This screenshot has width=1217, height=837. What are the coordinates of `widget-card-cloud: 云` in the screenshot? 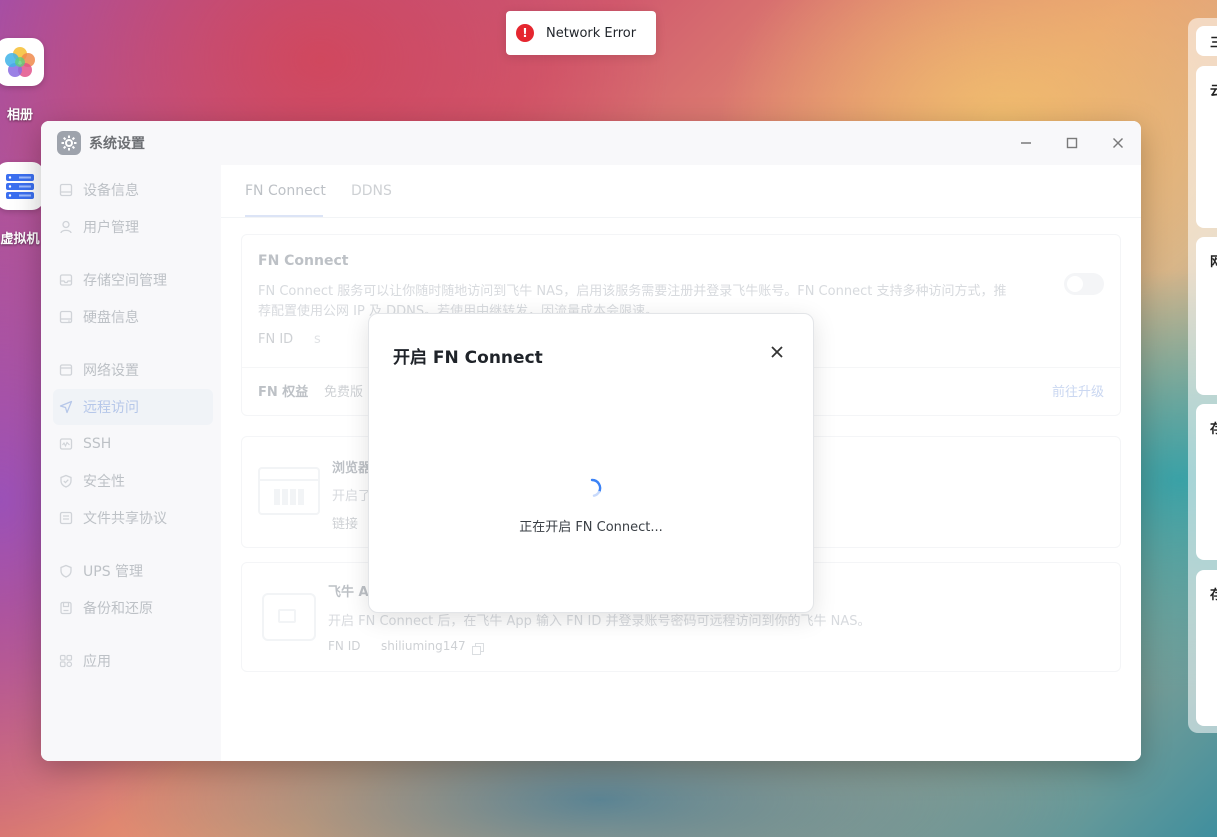 It's located at (1206, 147).